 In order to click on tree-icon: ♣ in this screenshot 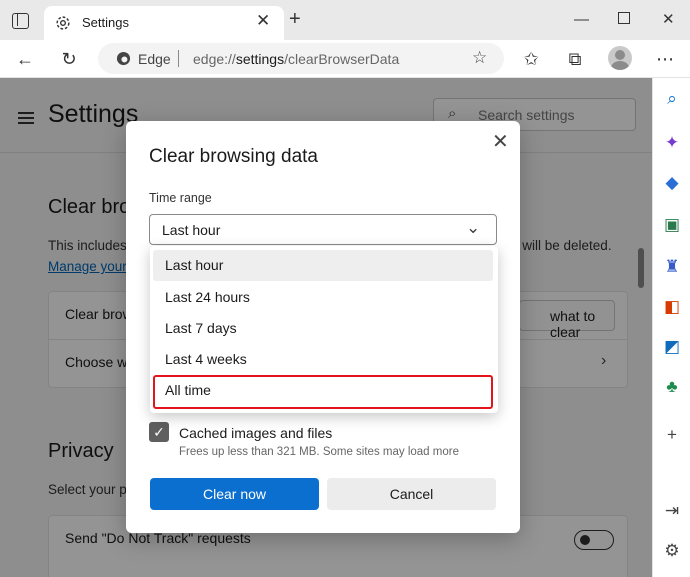, I will do `click(672, 387)`.